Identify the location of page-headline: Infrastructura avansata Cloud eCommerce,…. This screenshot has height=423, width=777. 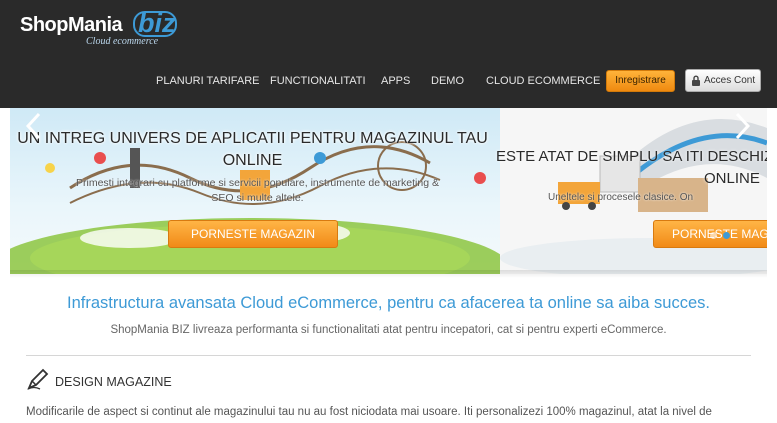
(388, 303).